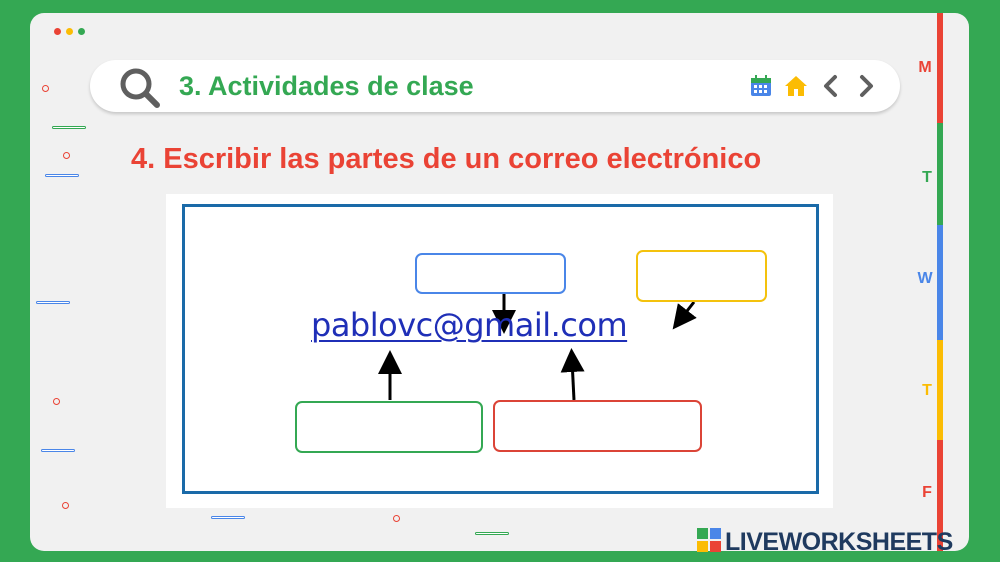 The width and height of the screenshot is (1000, 562). What do you see at coordinates (796, 86) in the screenshot?
I see `home-icon` at bounding box center [796, 86].